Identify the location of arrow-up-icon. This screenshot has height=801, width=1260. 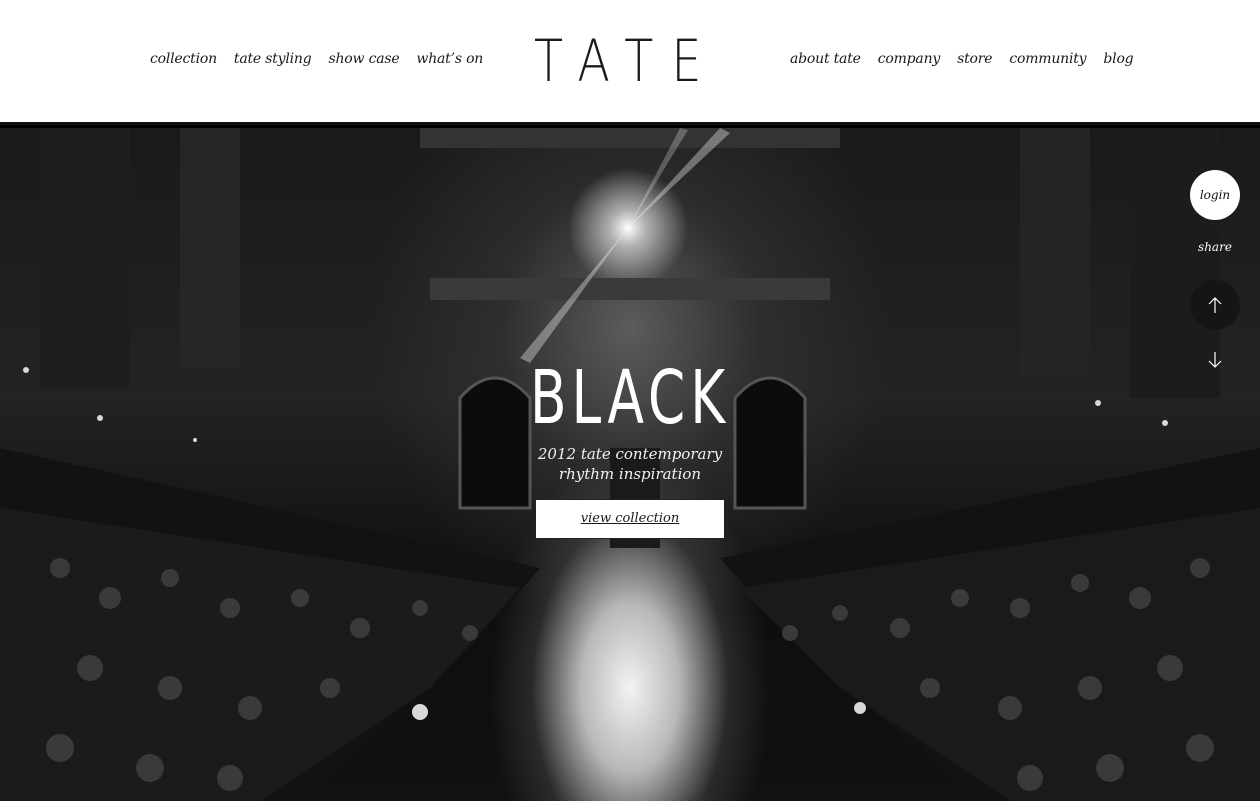
(1215, 305).